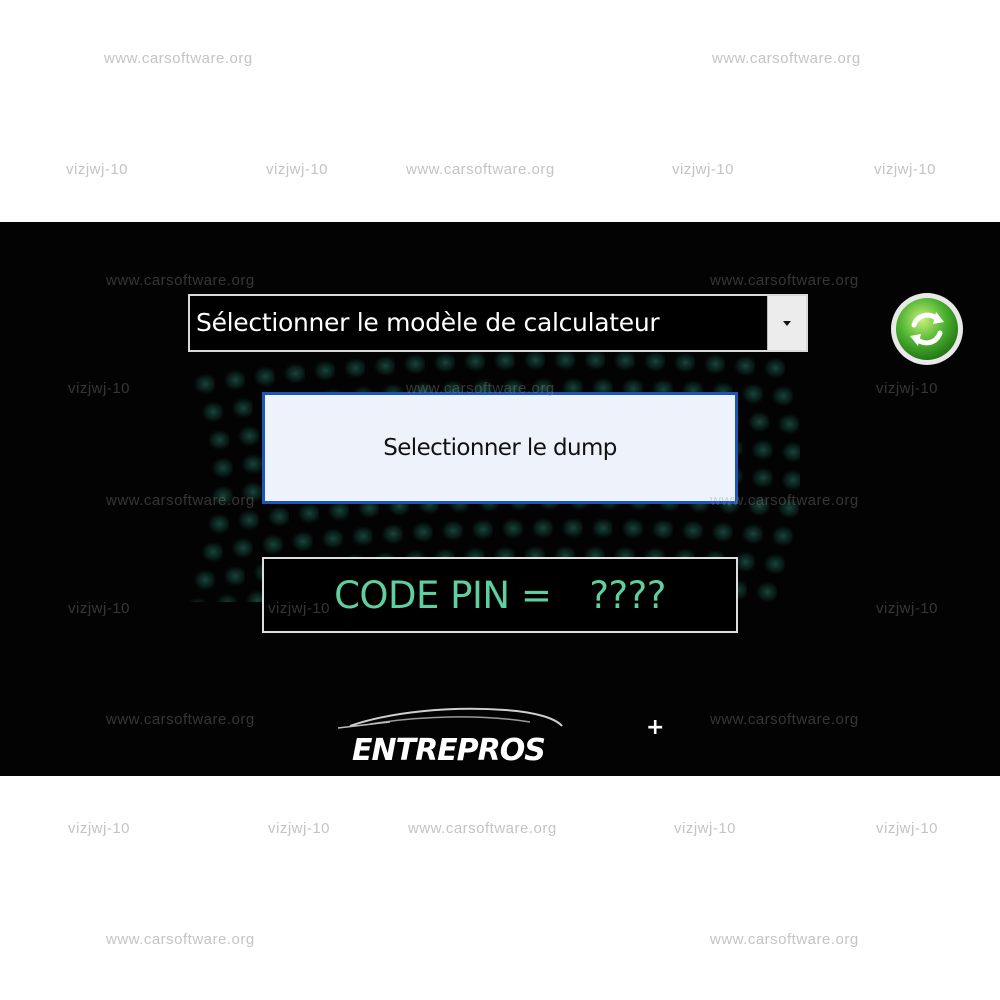 The image size is (1000, 1000). Describe the element at coordinates (428, 322) in the screenshot. I see `model-select-value: Sélectionner le modèle de calculateur` at that location.